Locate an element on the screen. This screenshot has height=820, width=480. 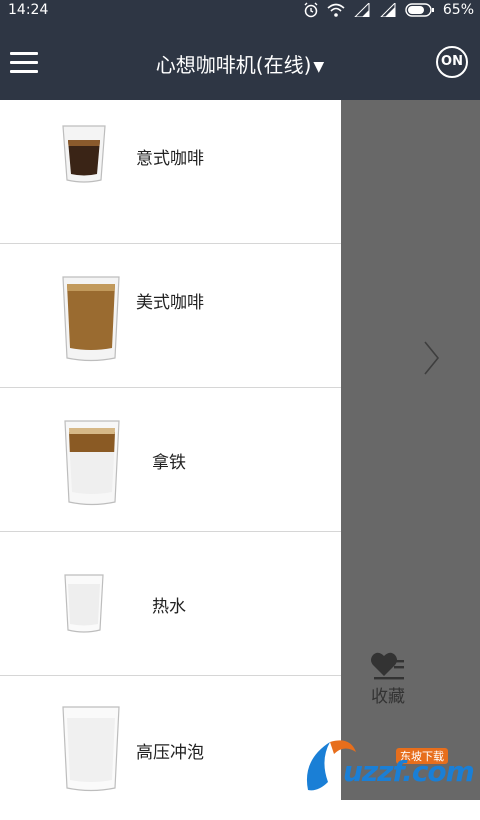
water-cup-icon is located at coordinates (84, 603).